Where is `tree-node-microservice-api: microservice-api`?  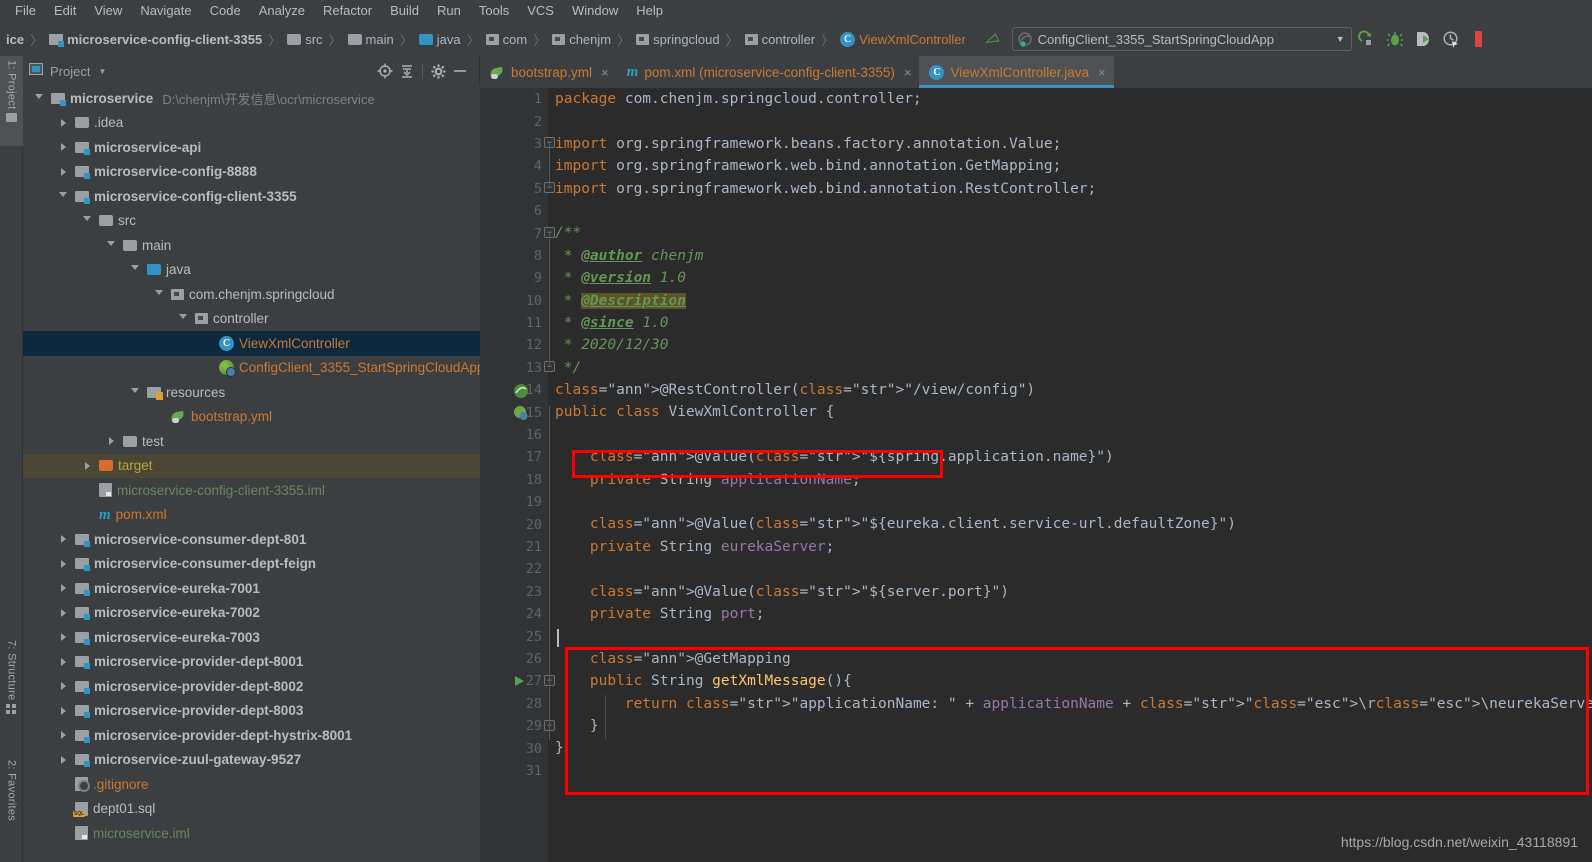
tree-node-microservice-api: microservice-api is located at coordinates (251, 147).